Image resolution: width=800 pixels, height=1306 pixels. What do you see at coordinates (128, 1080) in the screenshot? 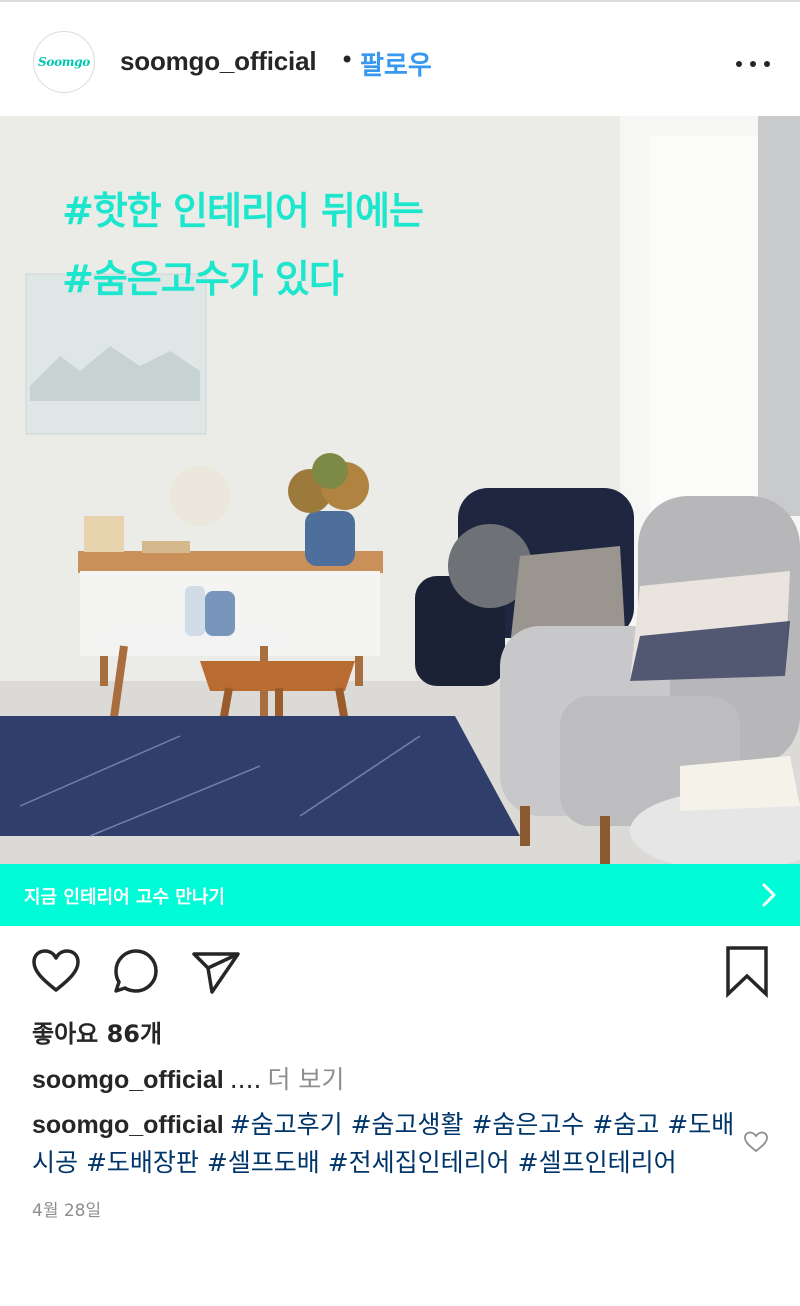
I see `caption-username: soomgo_official` at bounding box center [128, 1080].